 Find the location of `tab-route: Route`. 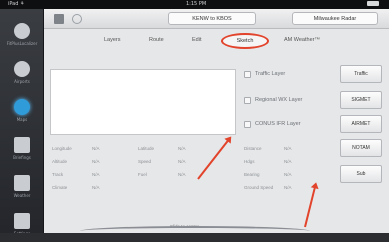

tab-route: Route is located at coordinates (156, 40).